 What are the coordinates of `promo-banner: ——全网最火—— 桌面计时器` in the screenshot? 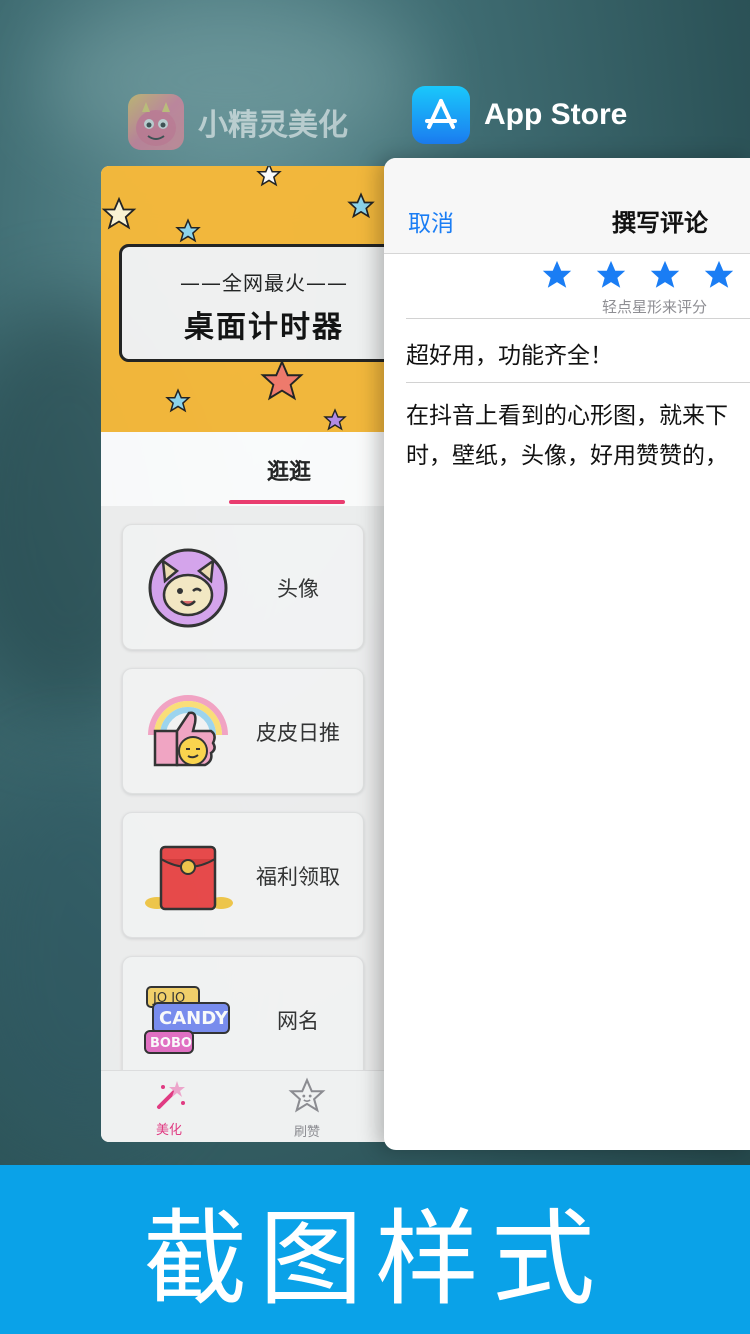 It's located at (251, 299).